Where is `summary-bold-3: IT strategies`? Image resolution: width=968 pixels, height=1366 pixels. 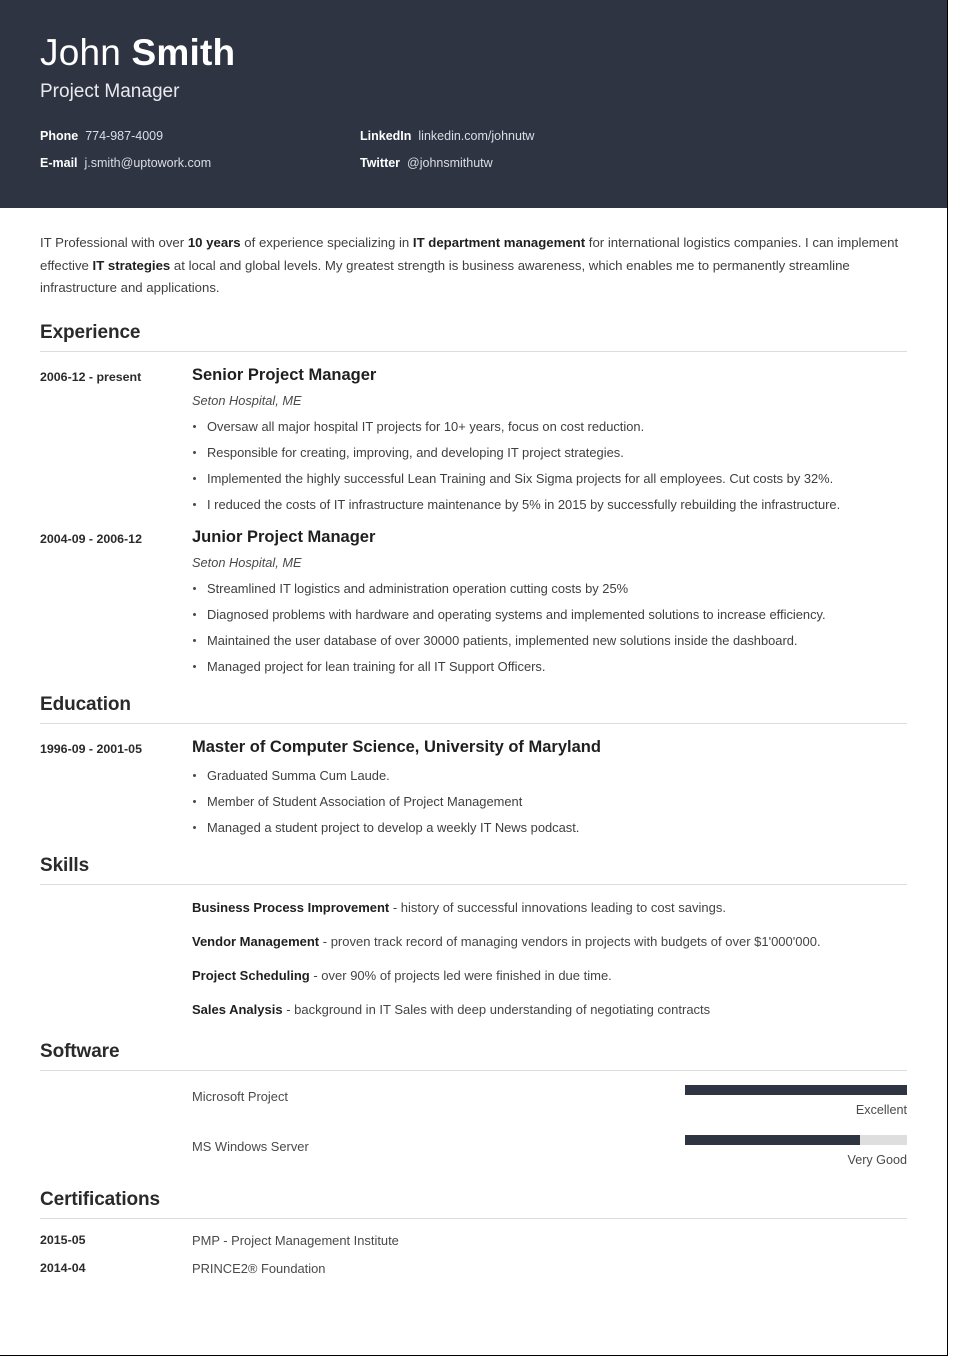 summary-bold-3: IT strategies is located at coordinates (131, 265).